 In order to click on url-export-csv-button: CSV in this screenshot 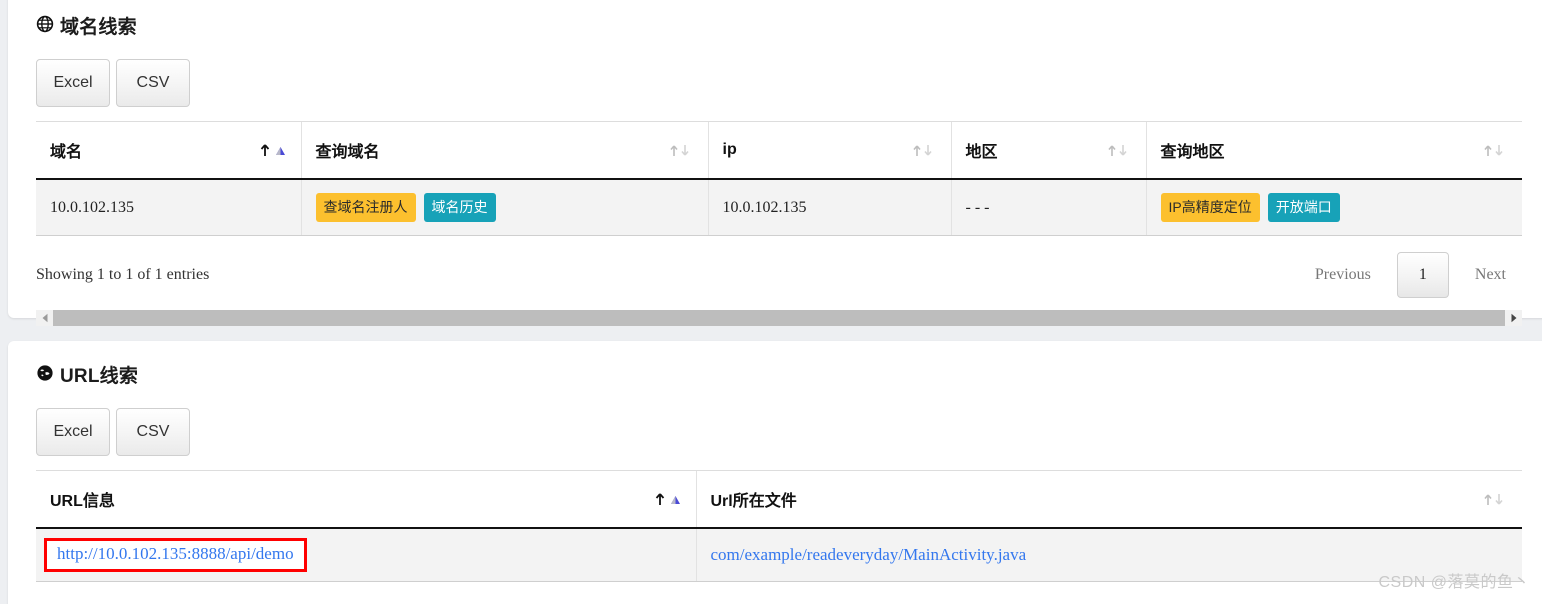, I will do `click(153, 432)`.